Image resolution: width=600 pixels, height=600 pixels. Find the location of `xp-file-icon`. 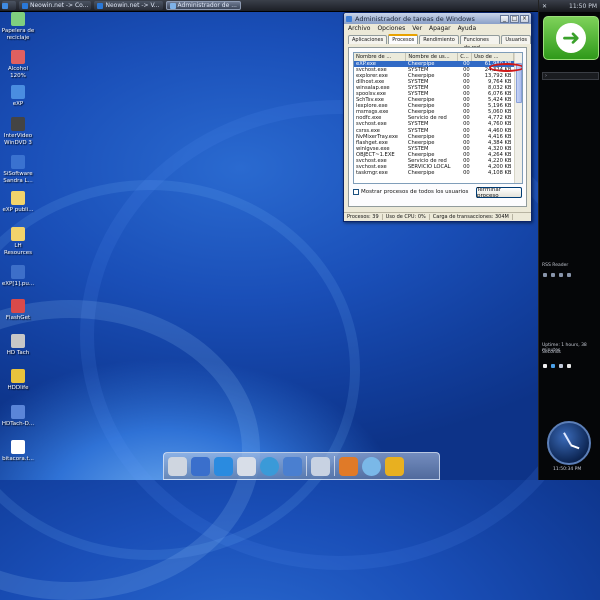

xp-file-icon is located at coordinates (18, 272).